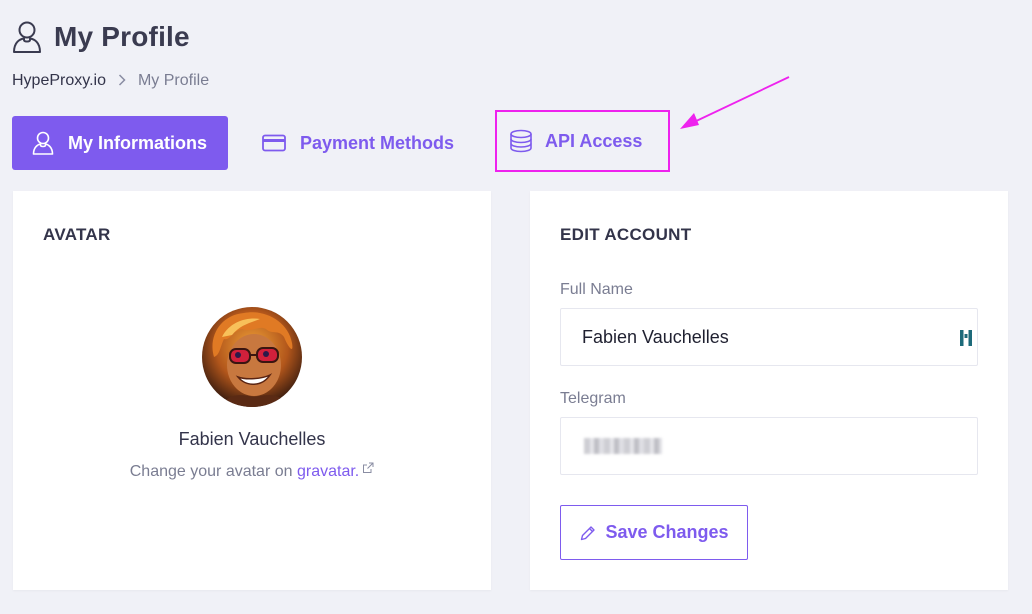  What do you see at coordinates (769, 337) in the screenshot?
I see `full-name-field: Fabien Vauchelles` at bounding box center [769, 337].